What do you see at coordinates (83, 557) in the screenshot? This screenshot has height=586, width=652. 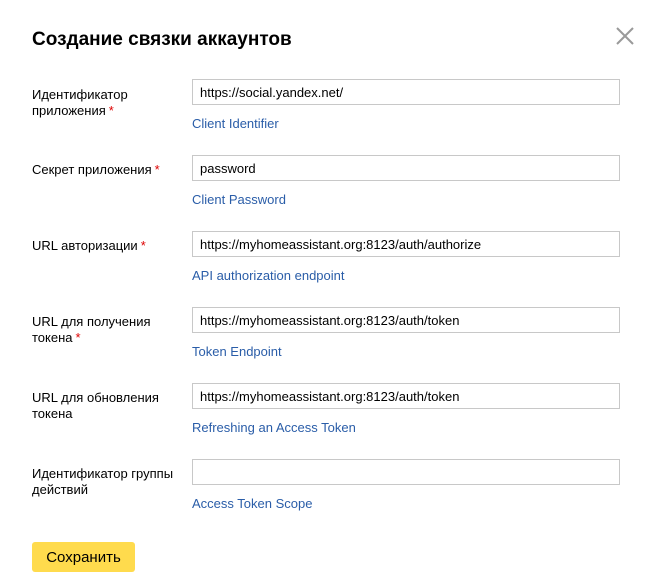 I see `save-button: Сохранить` at bounding box center [83, 557].